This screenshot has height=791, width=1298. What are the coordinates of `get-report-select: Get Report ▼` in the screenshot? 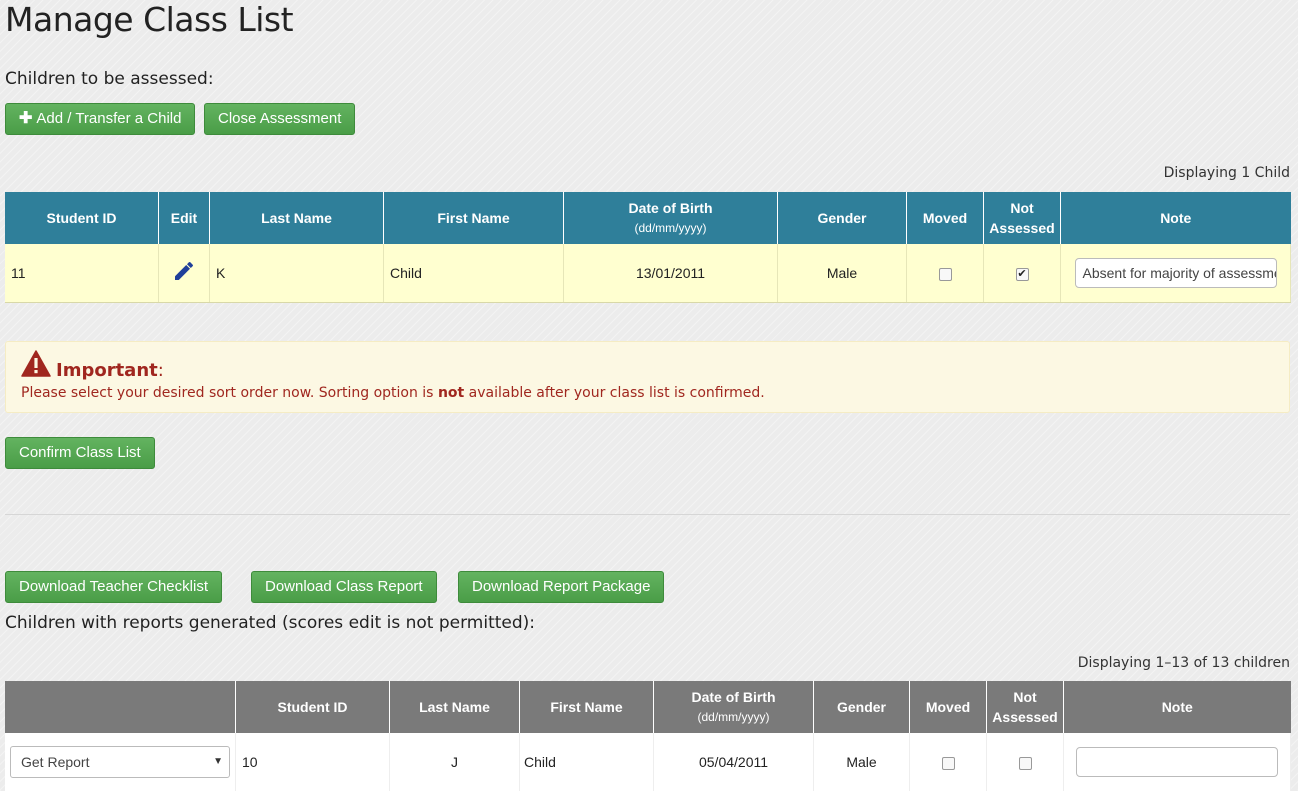 It's located at (120, 762).